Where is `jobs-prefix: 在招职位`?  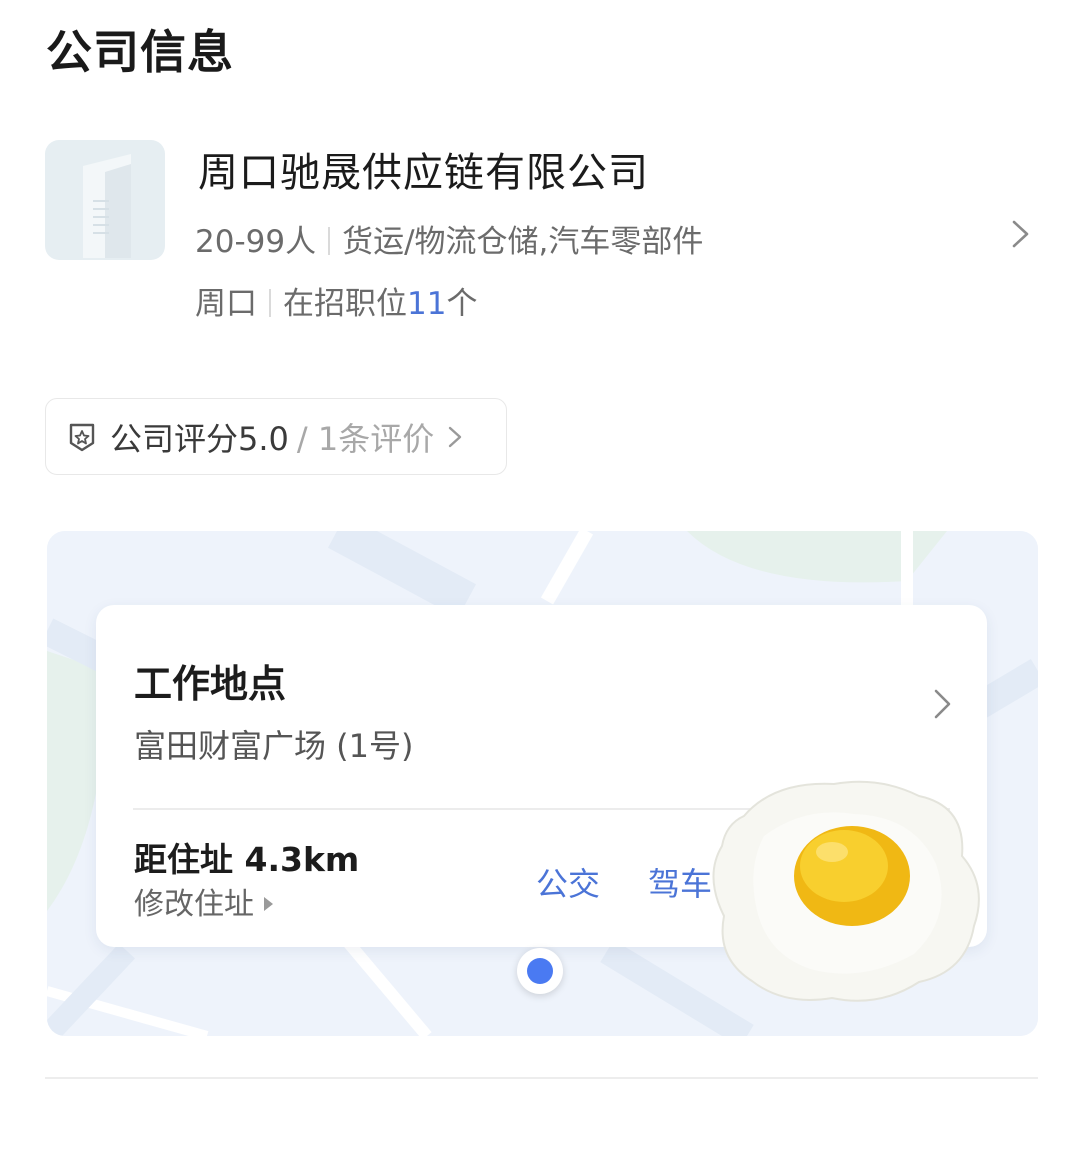
jobs-prefix: 在招职位 is located at coordinates (345, 304).